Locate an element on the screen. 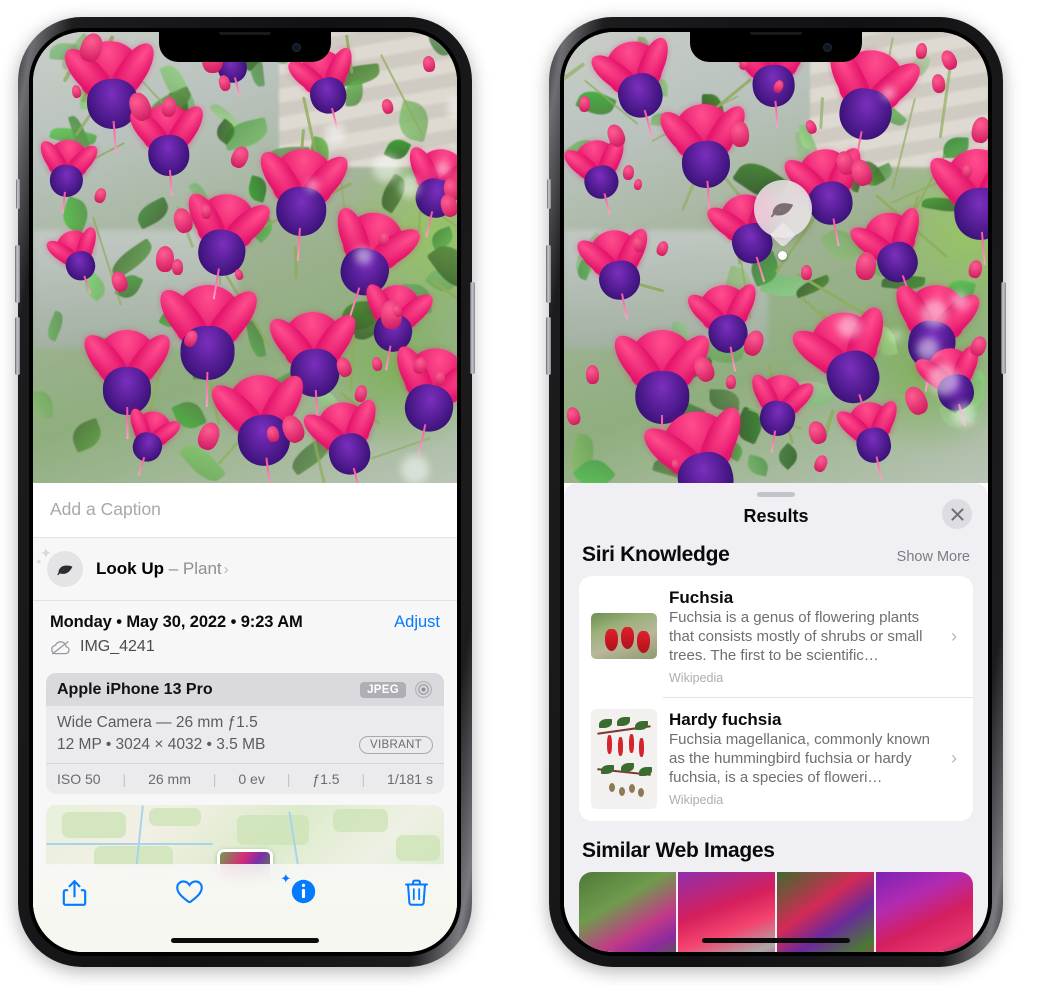 The width and height of the screenshot is (1055, 985). format-badge: JPEG is located at coordinates (383, 689).